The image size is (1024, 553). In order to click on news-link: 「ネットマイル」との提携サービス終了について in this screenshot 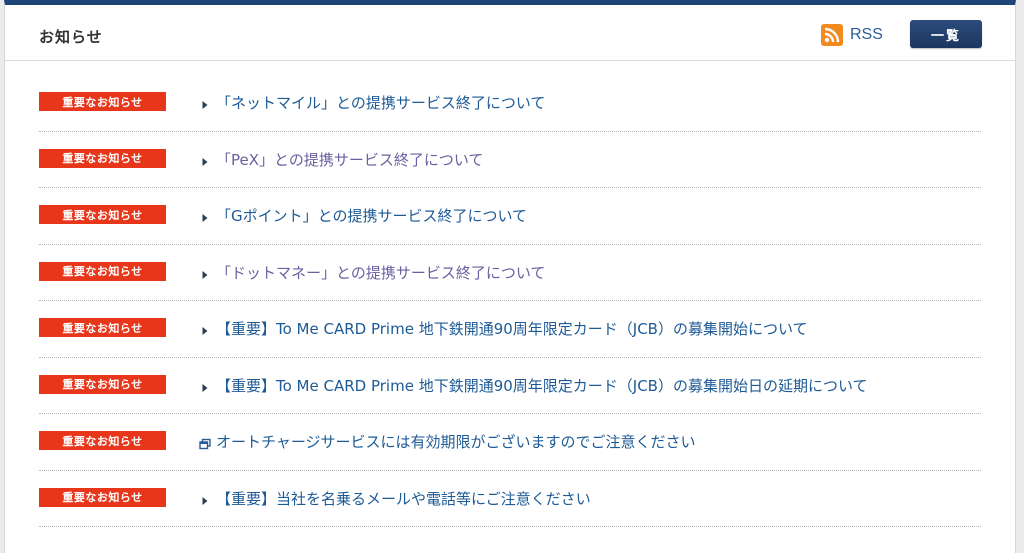, I will do `click(380, 102)`.